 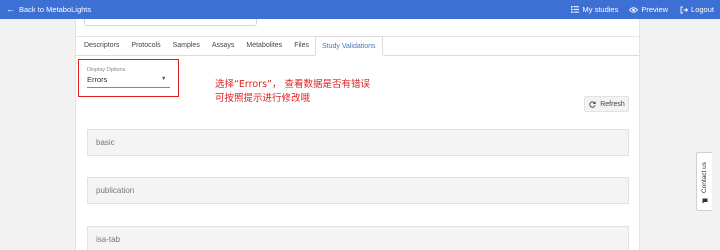 I want to click on contact-us-tab: Contact us, so click(x=704, y=181).